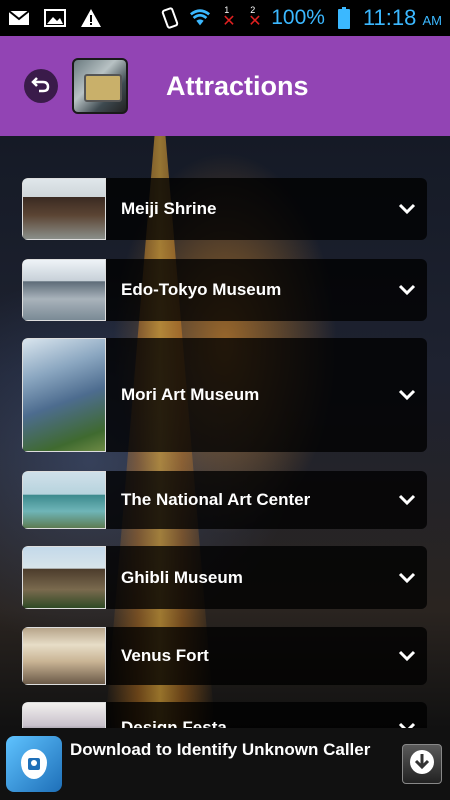 The height and width of the screenshot is (800, 450). I want to click on caller-id-app-icon, so click(34, 764).